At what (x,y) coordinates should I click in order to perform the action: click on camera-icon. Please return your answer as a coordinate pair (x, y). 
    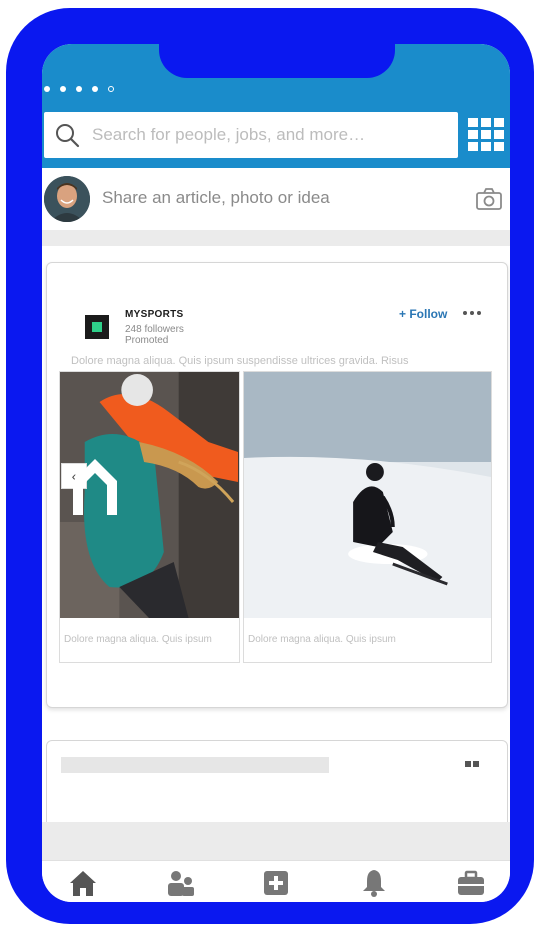
    Looking at the image, I should click on (489, 199).